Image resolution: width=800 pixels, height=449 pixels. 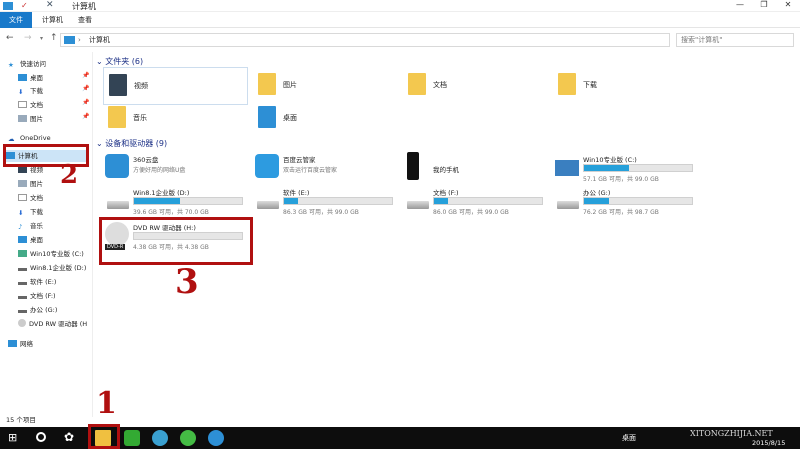 I want to click on forward-button: →, so click(x=28, y=38).